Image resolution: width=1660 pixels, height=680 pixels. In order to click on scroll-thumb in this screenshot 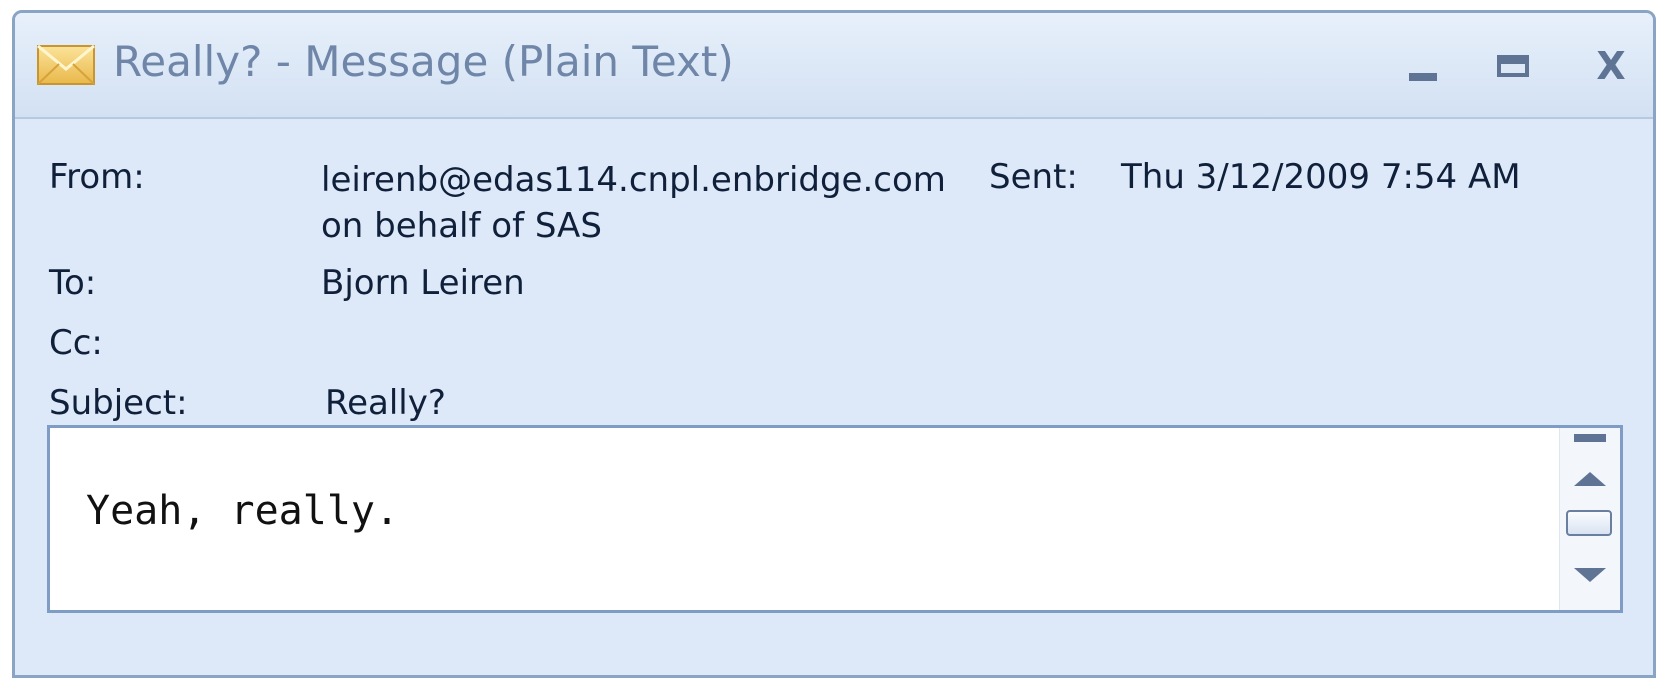, I will do `click(1589, 523)`.